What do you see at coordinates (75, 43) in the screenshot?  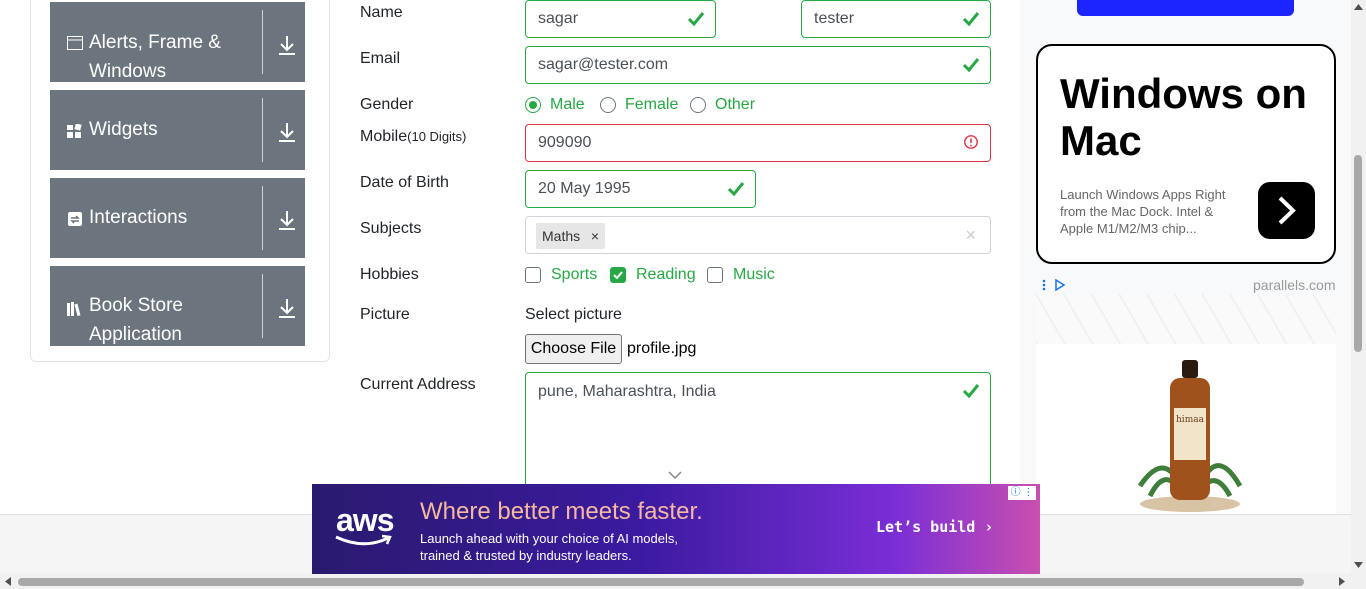 I see `window-icon` at bounding box center [75, 43].